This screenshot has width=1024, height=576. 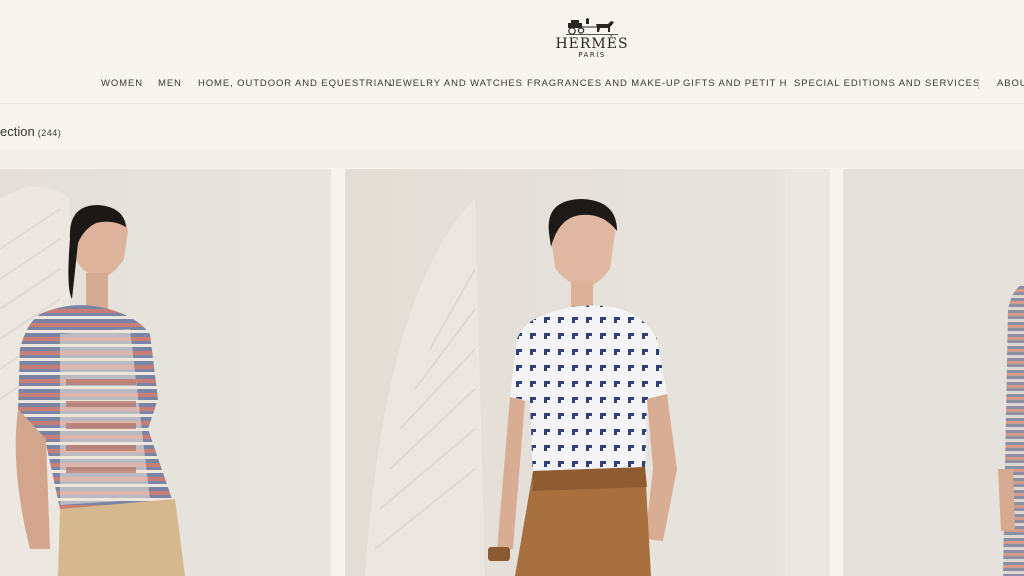 I want to click on carriage-logo-icon, so click(x=592, y=26).